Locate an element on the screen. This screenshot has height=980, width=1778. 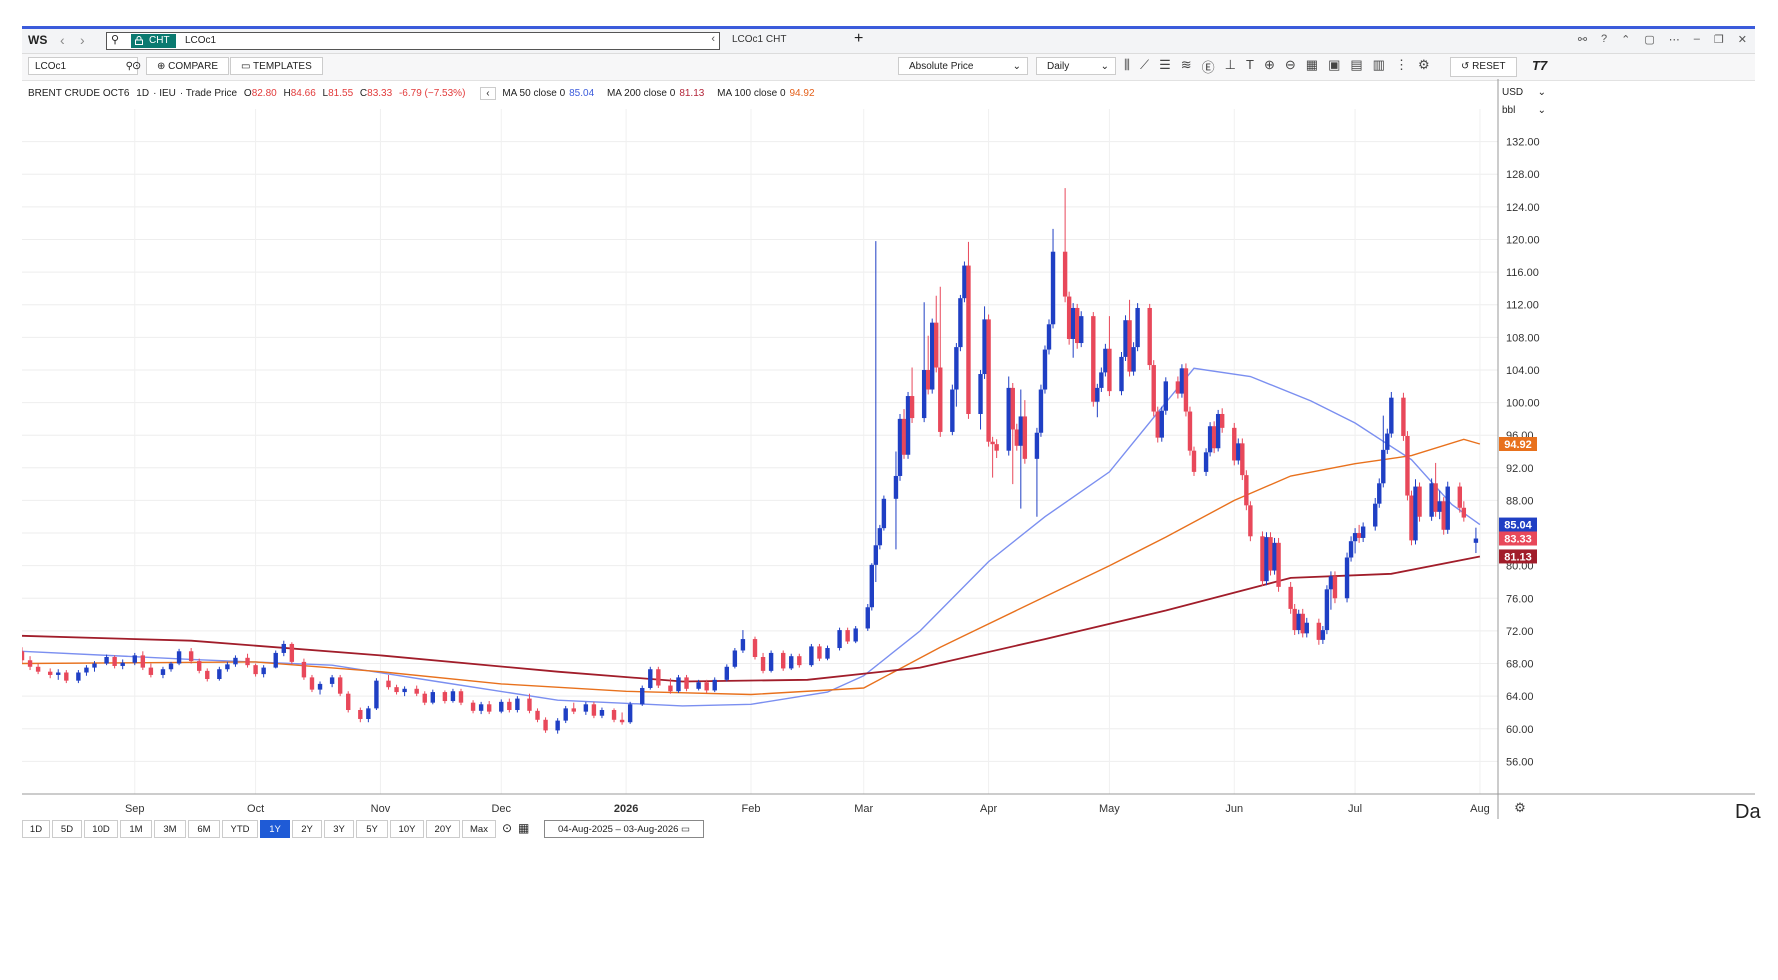
range-5d: 5D is located at coordinates (67, 829).